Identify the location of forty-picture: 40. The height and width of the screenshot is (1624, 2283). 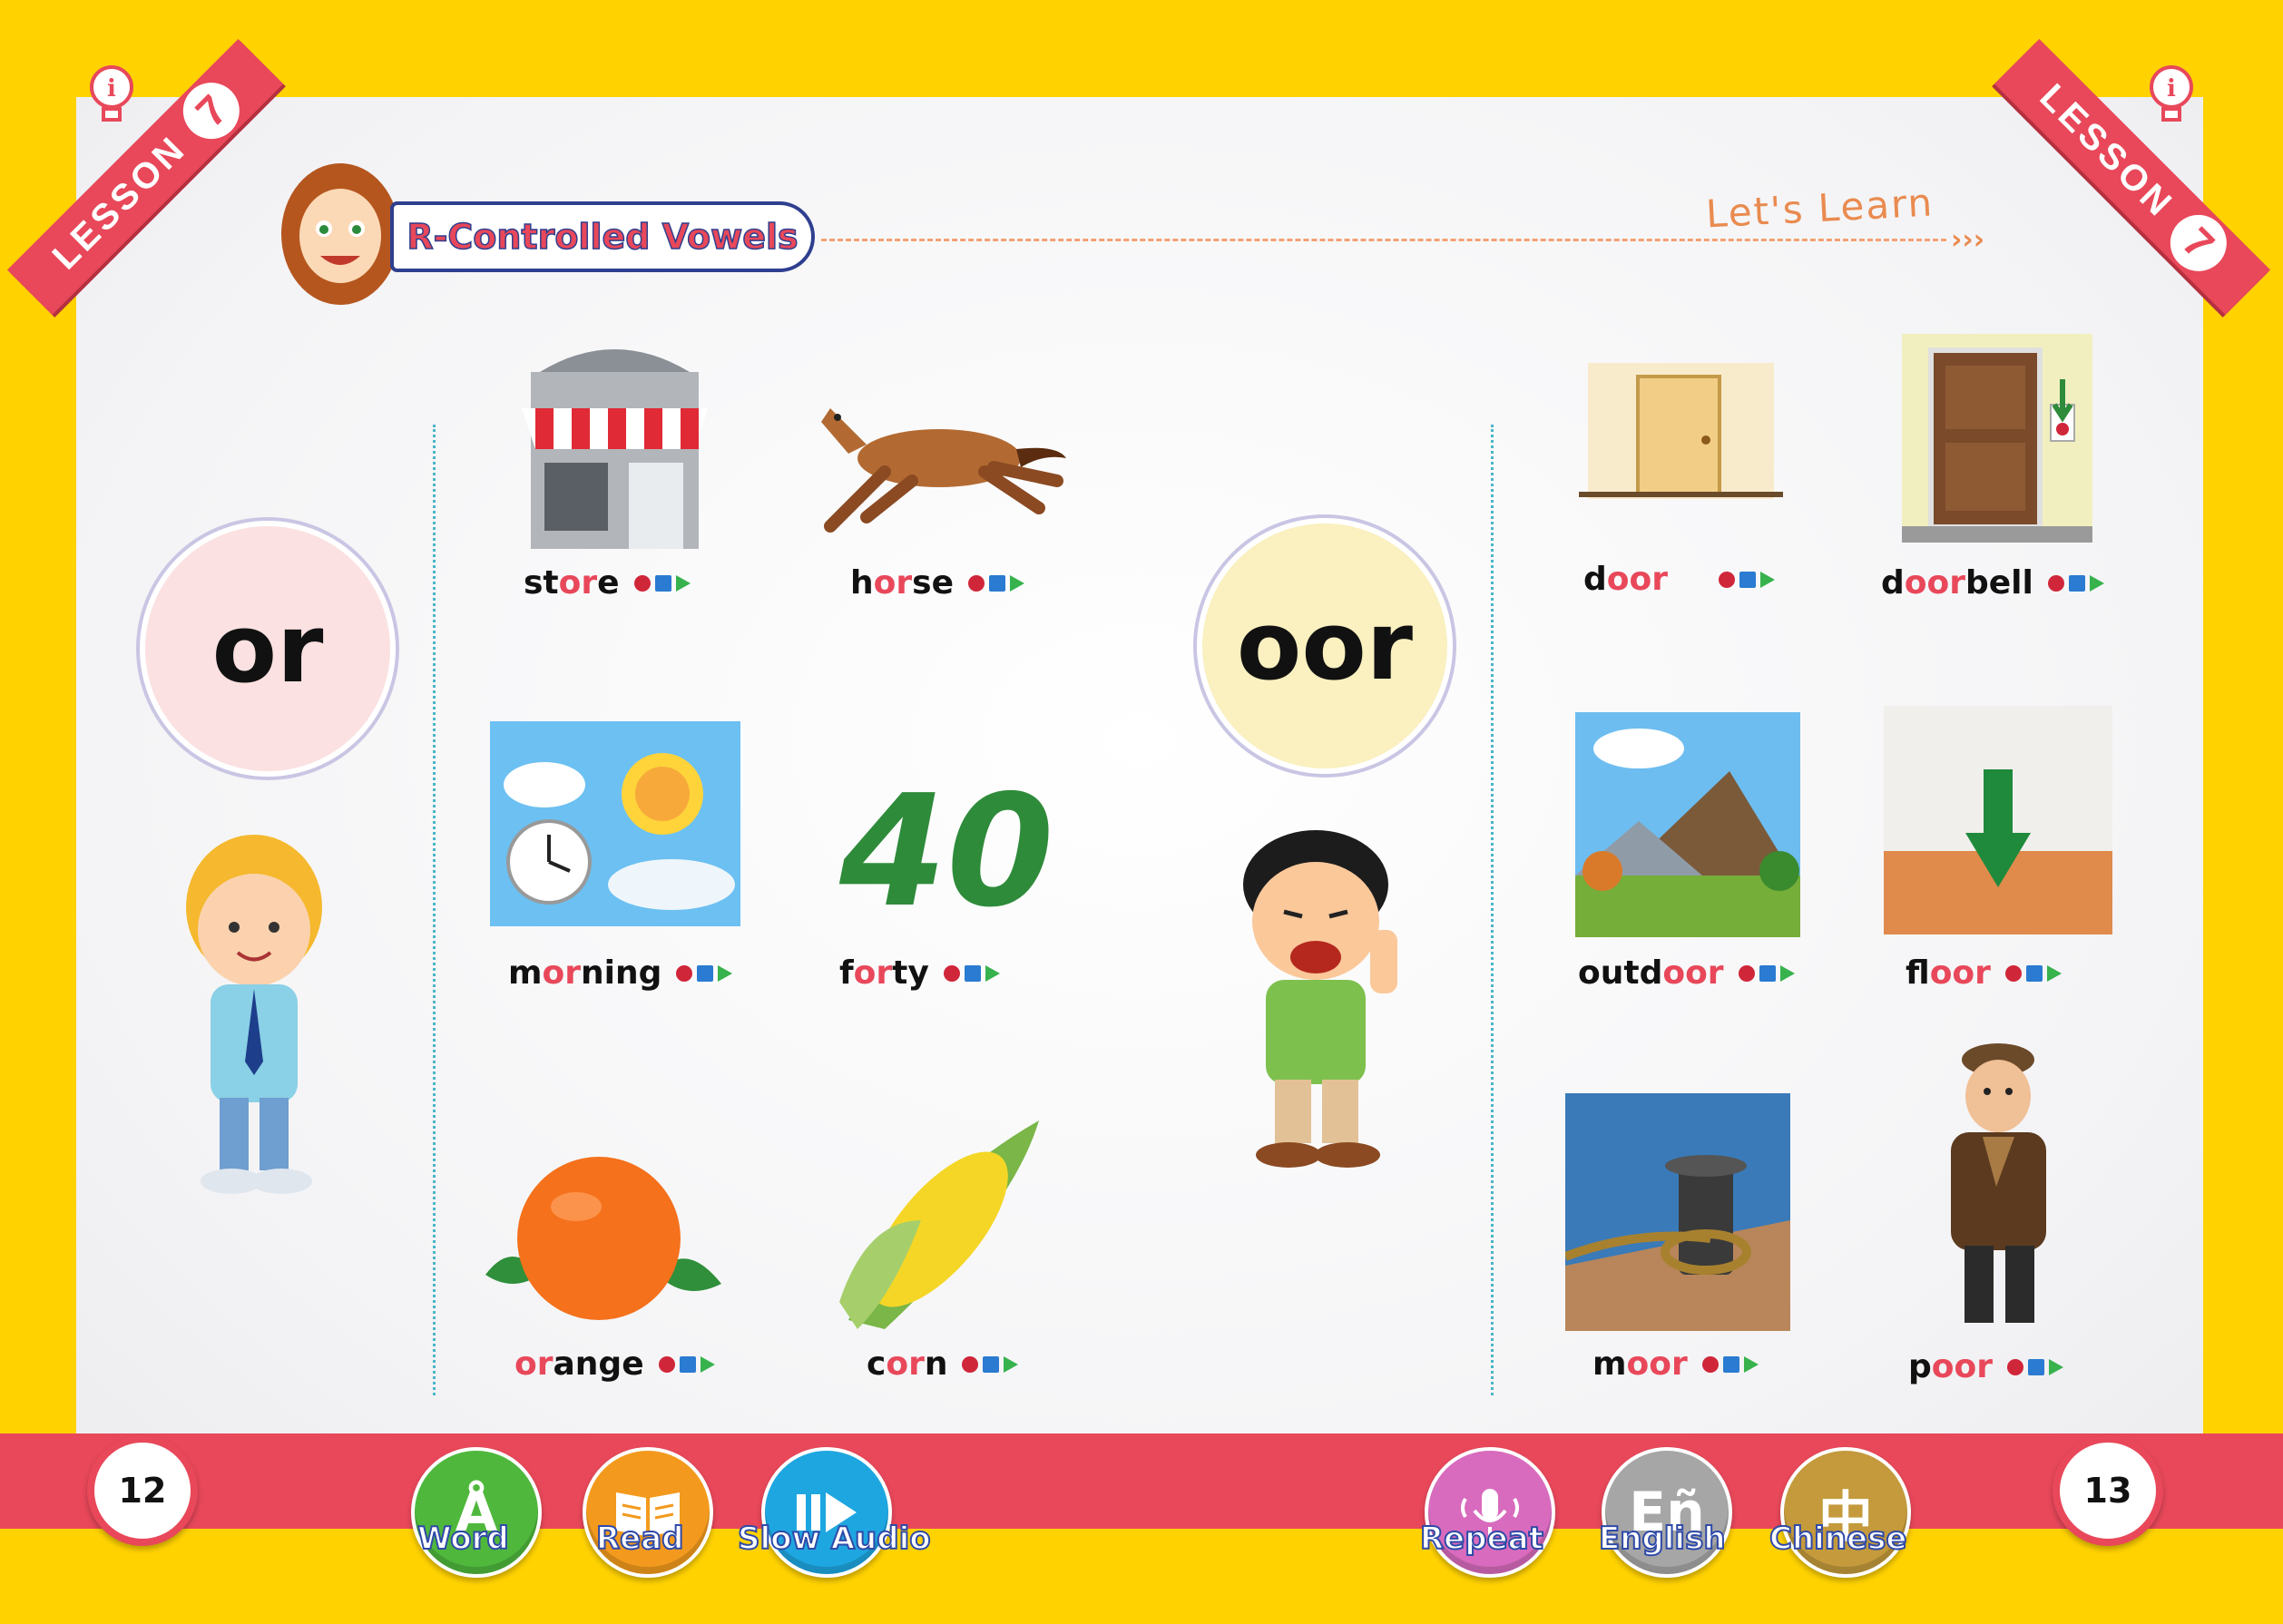
(946, 852).